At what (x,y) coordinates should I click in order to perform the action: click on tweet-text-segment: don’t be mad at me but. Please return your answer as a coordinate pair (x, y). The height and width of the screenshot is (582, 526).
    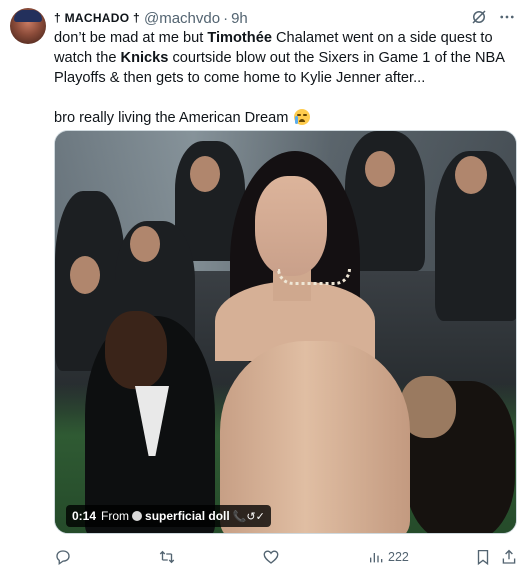
    Looking at the image, I should click on (131, 38).